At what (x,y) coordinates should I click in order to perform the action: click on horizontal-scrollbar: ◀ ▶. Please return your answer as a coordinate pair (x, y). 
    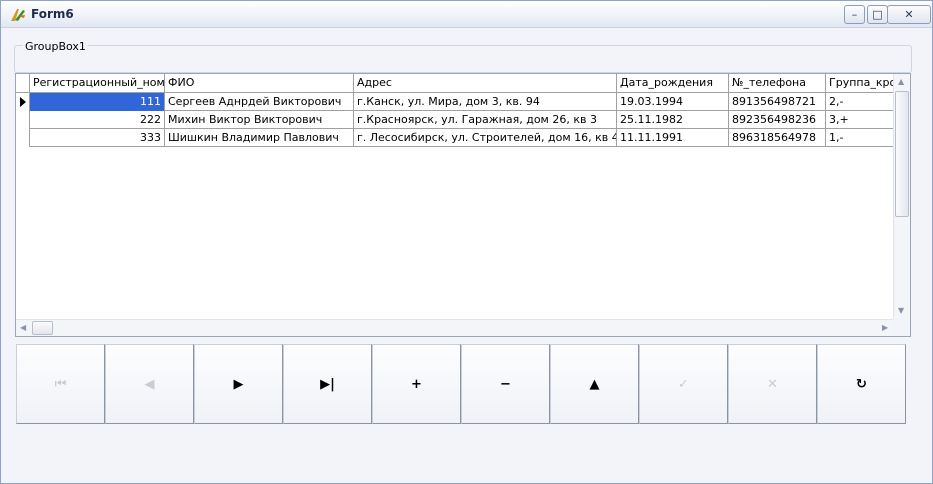
    Looking at the image, I should click on (455, 327).